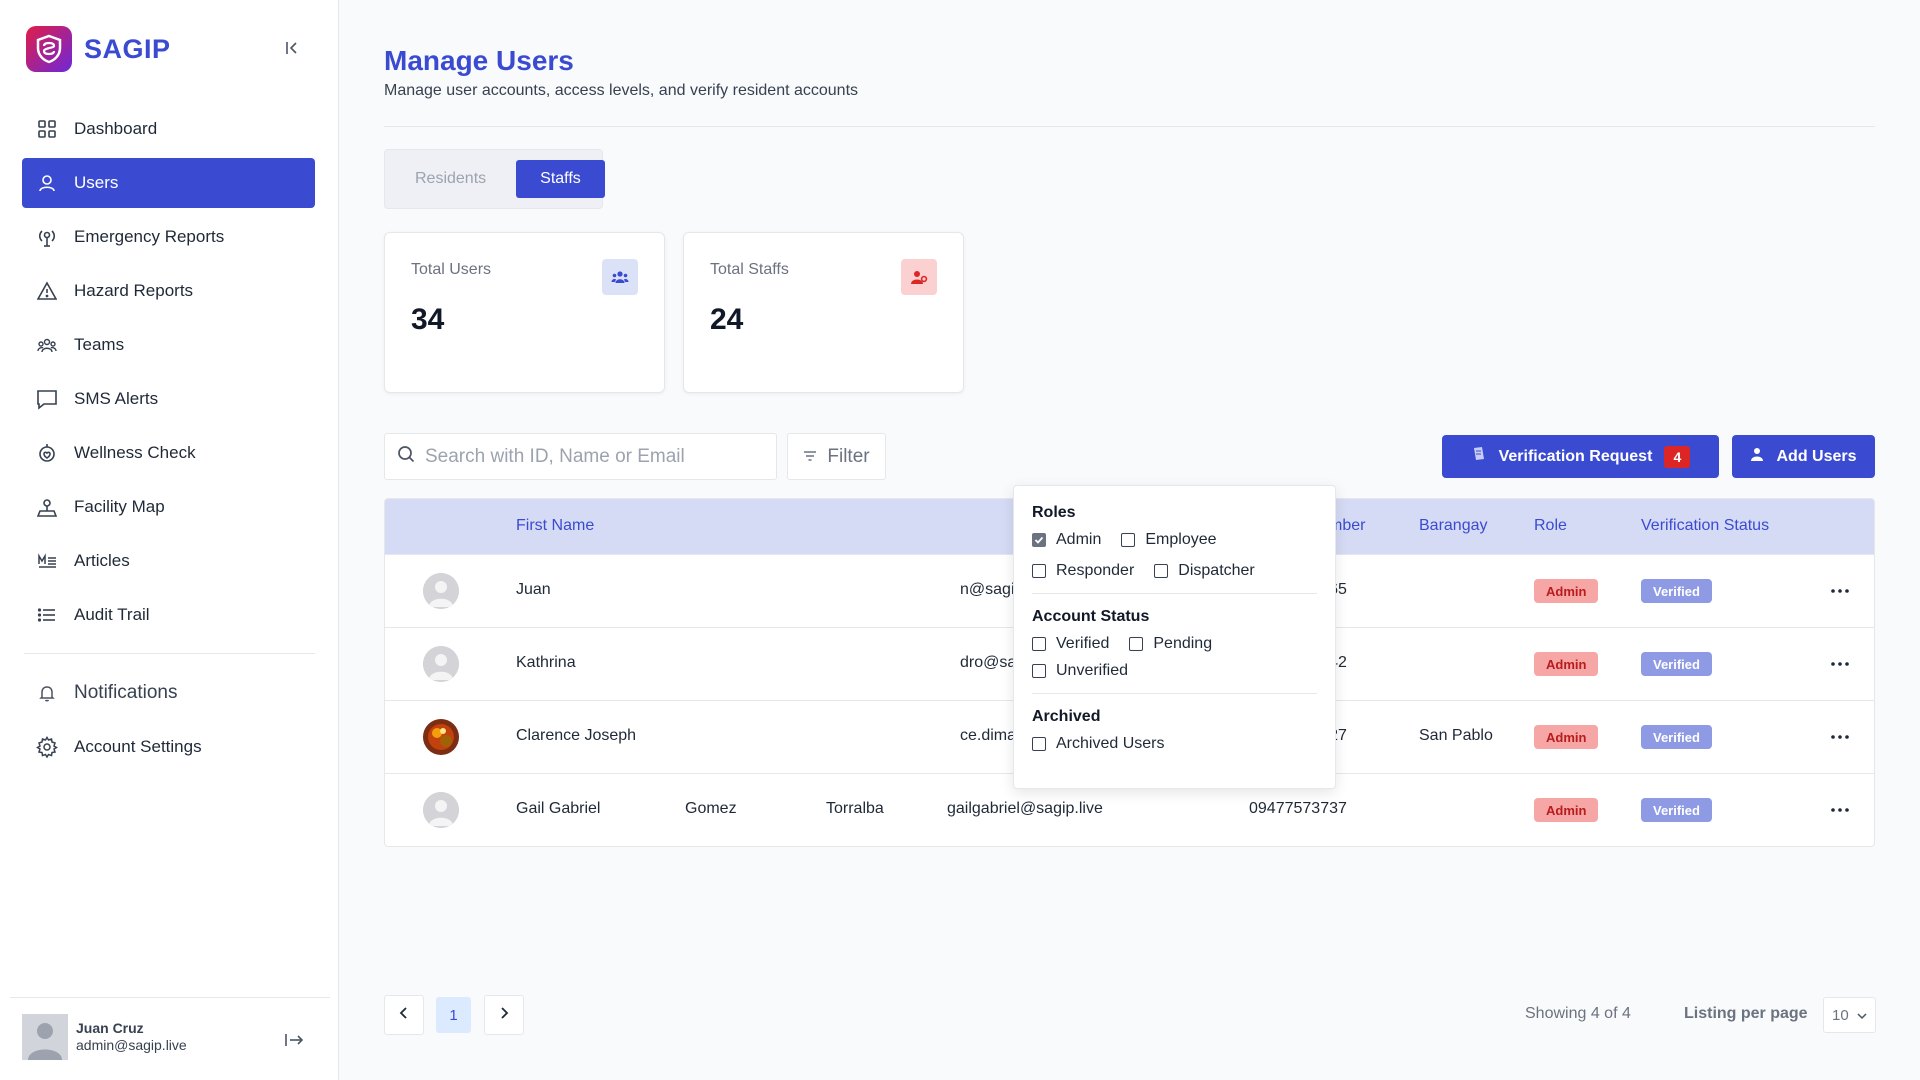 The height and width of the screenshot is (1080, 1920). What do you see at coordinates (1098, 744) in the screenshot?
I see `archived-users-checkbox: Archived Users` at bounding box center [1098, 744].